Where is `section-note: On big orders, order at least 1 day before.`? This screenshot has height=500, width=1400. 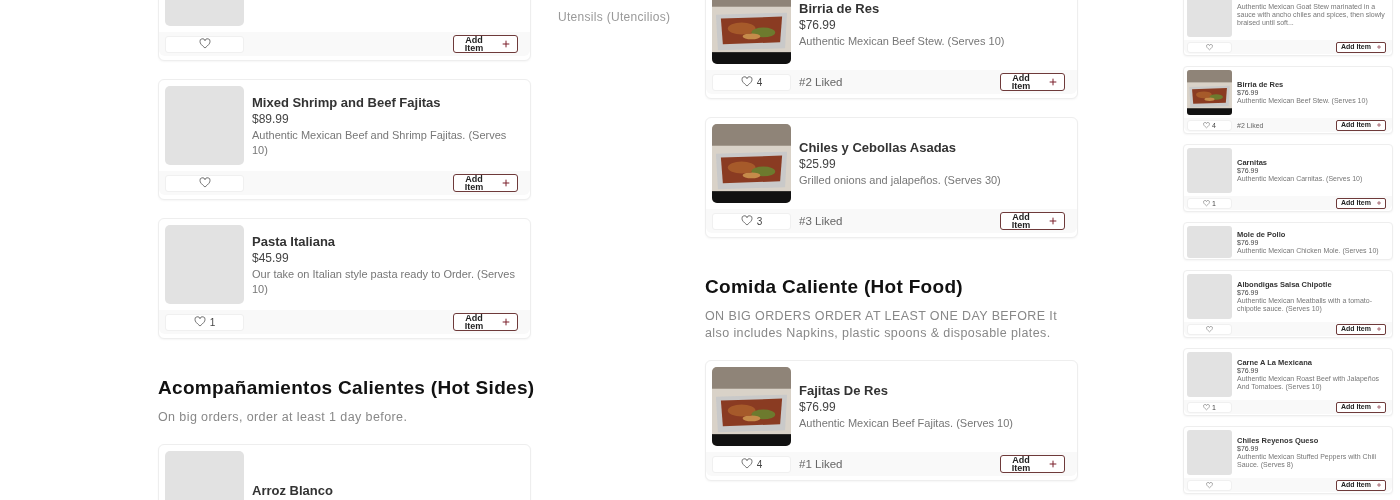 section-note: On big orders, order at least 1 day before. is located at coordinates (283, 417).